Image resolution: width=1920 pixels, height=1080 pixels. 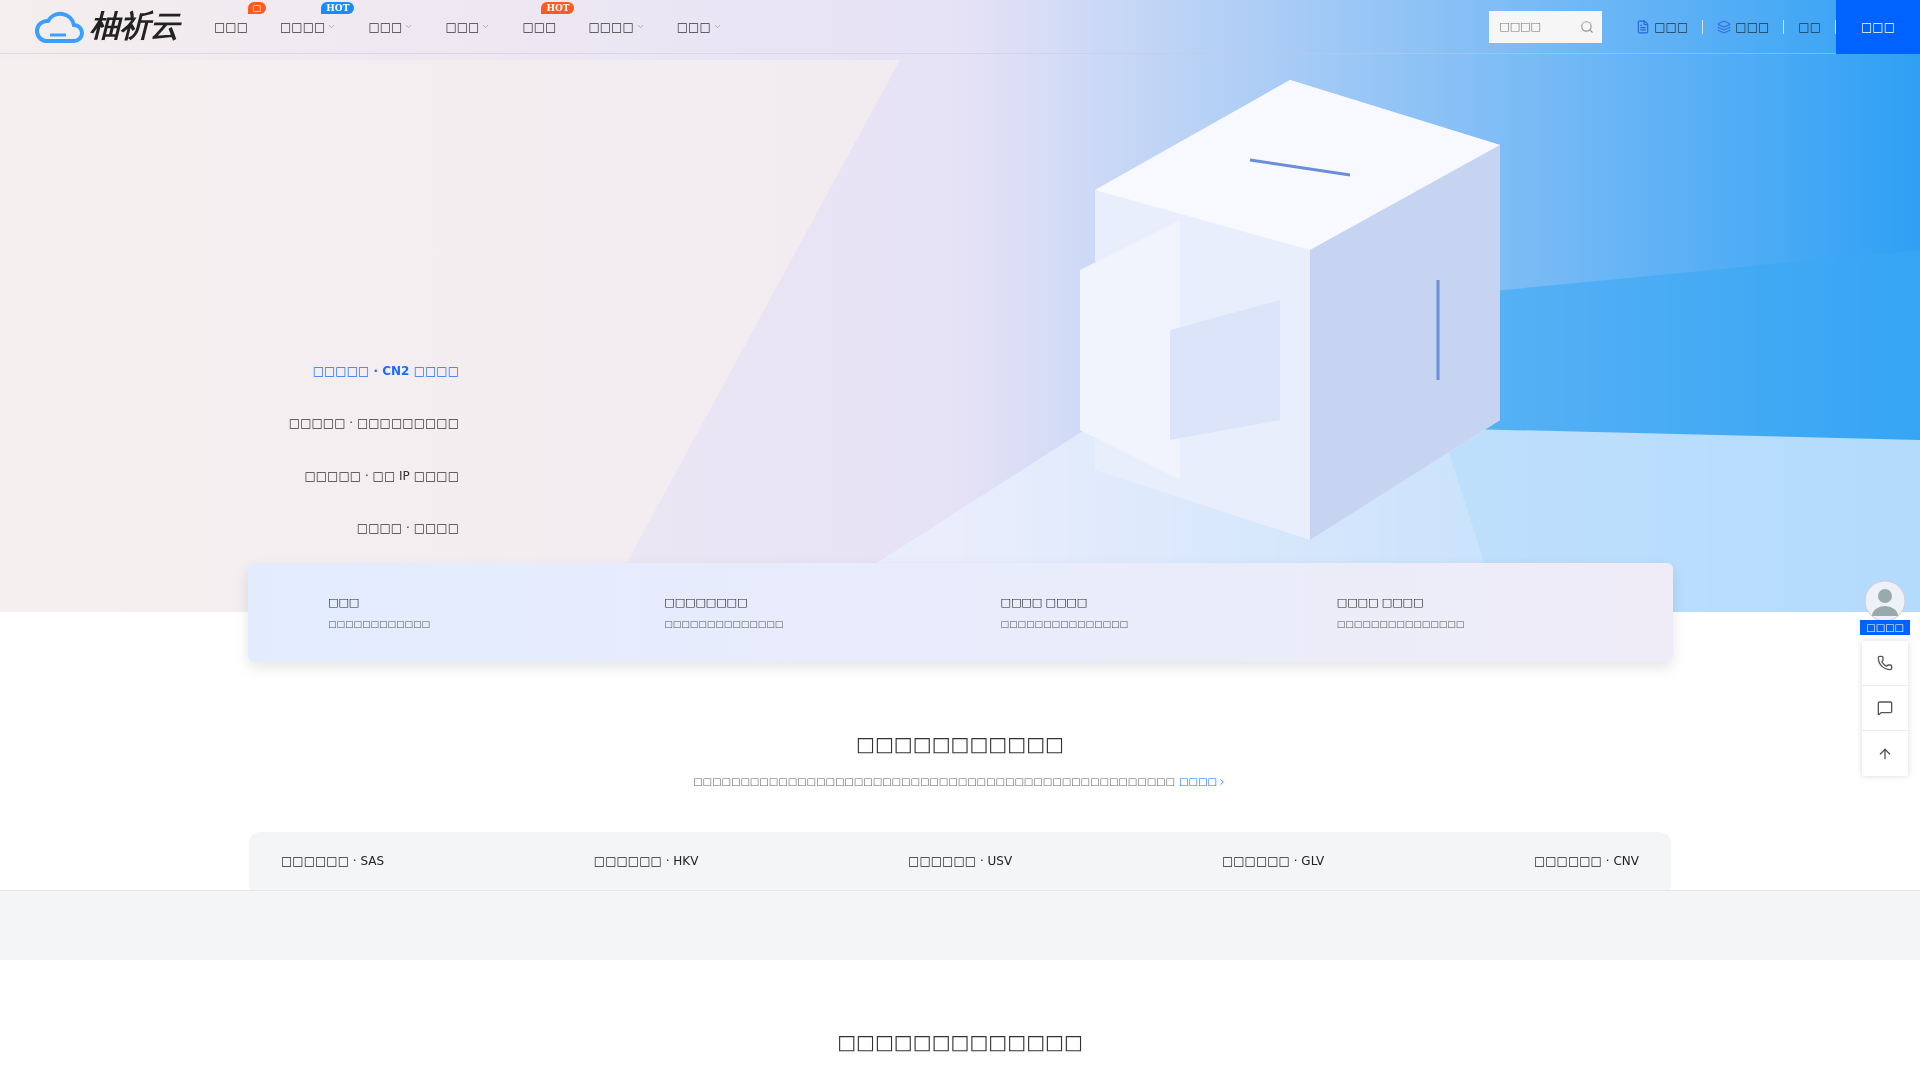 I want to click on section-subtitle: □□□□□□□□□□□□□□□□□□□□□□□□□□□□□□□□□□□□□□□□□□□□□□□□□□□, so click(x=934, y=781).